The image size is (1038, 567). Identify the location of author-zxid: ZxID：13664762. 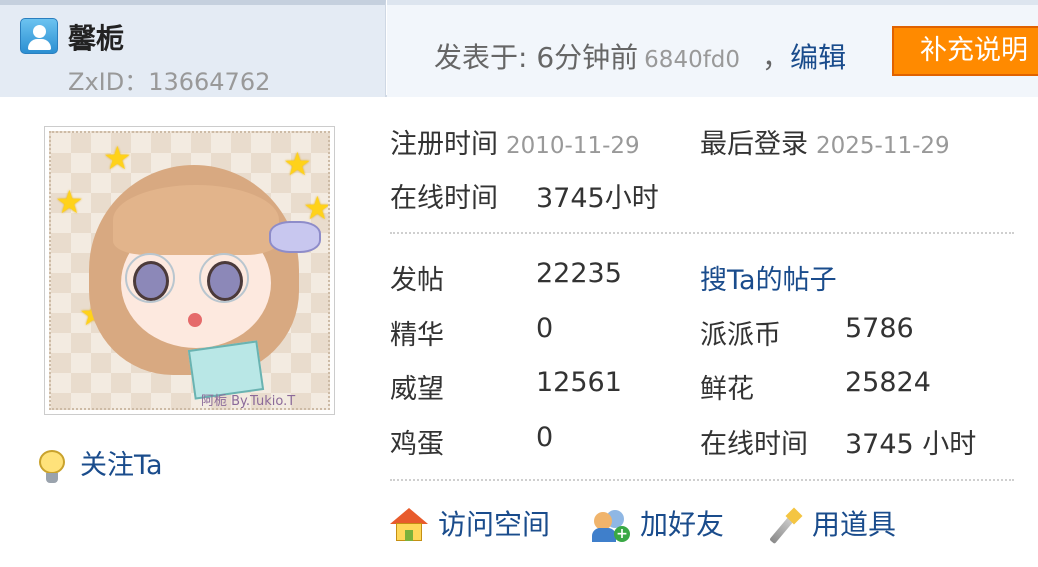
(169, 79).